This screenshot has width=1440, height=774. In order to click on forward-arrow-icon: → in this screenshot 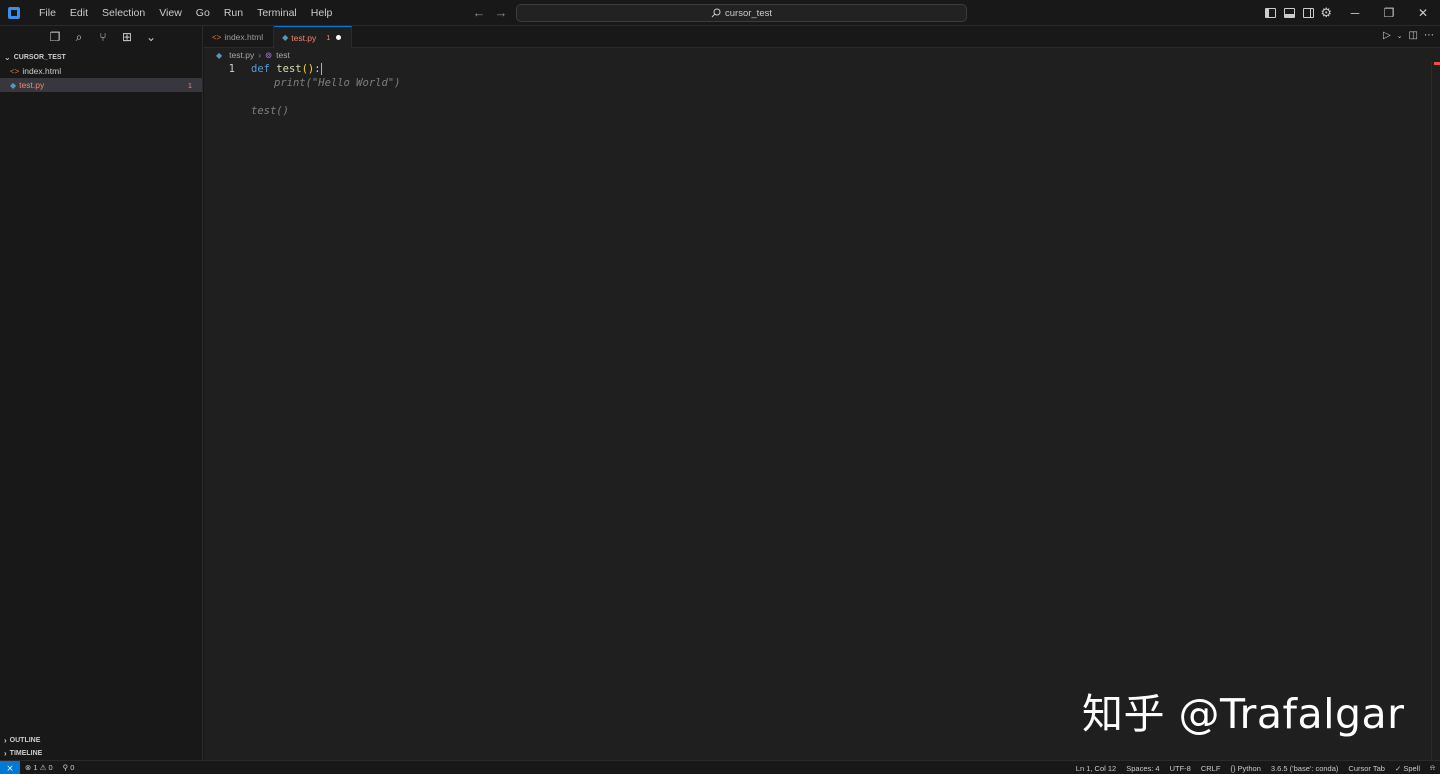, I will do `click(501, 13)`.